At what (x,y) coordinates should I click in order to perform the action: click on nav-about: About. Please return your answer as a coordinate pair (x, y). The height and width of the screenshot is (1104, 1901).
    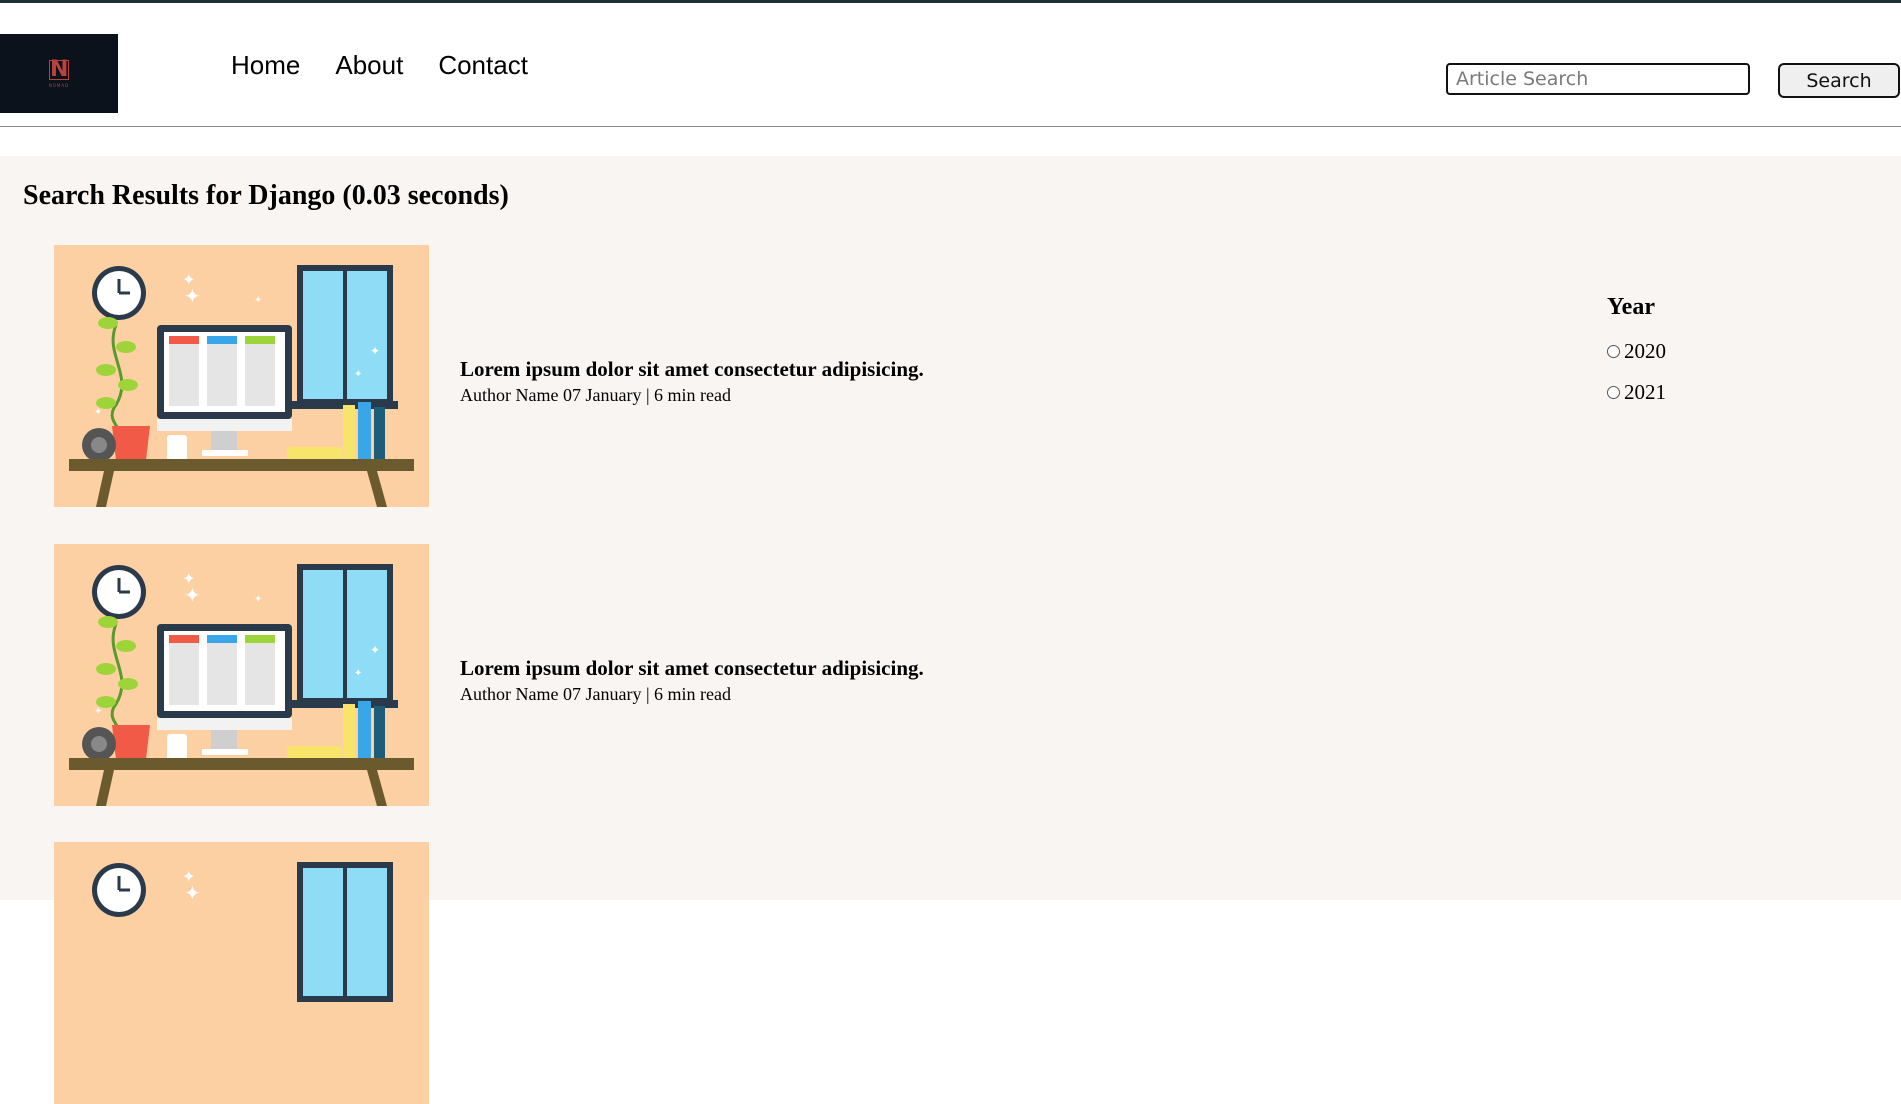
    Looking at the image, I should click on (369, 65).